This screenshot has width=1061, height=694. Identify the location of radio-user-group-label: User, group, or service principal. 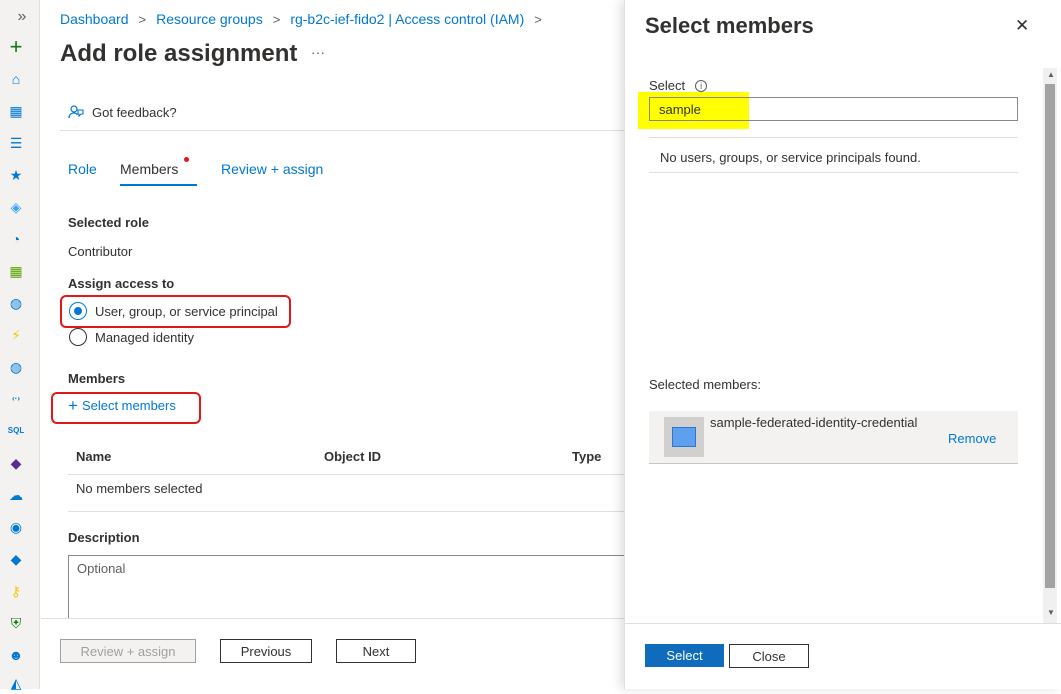
(186, 311).